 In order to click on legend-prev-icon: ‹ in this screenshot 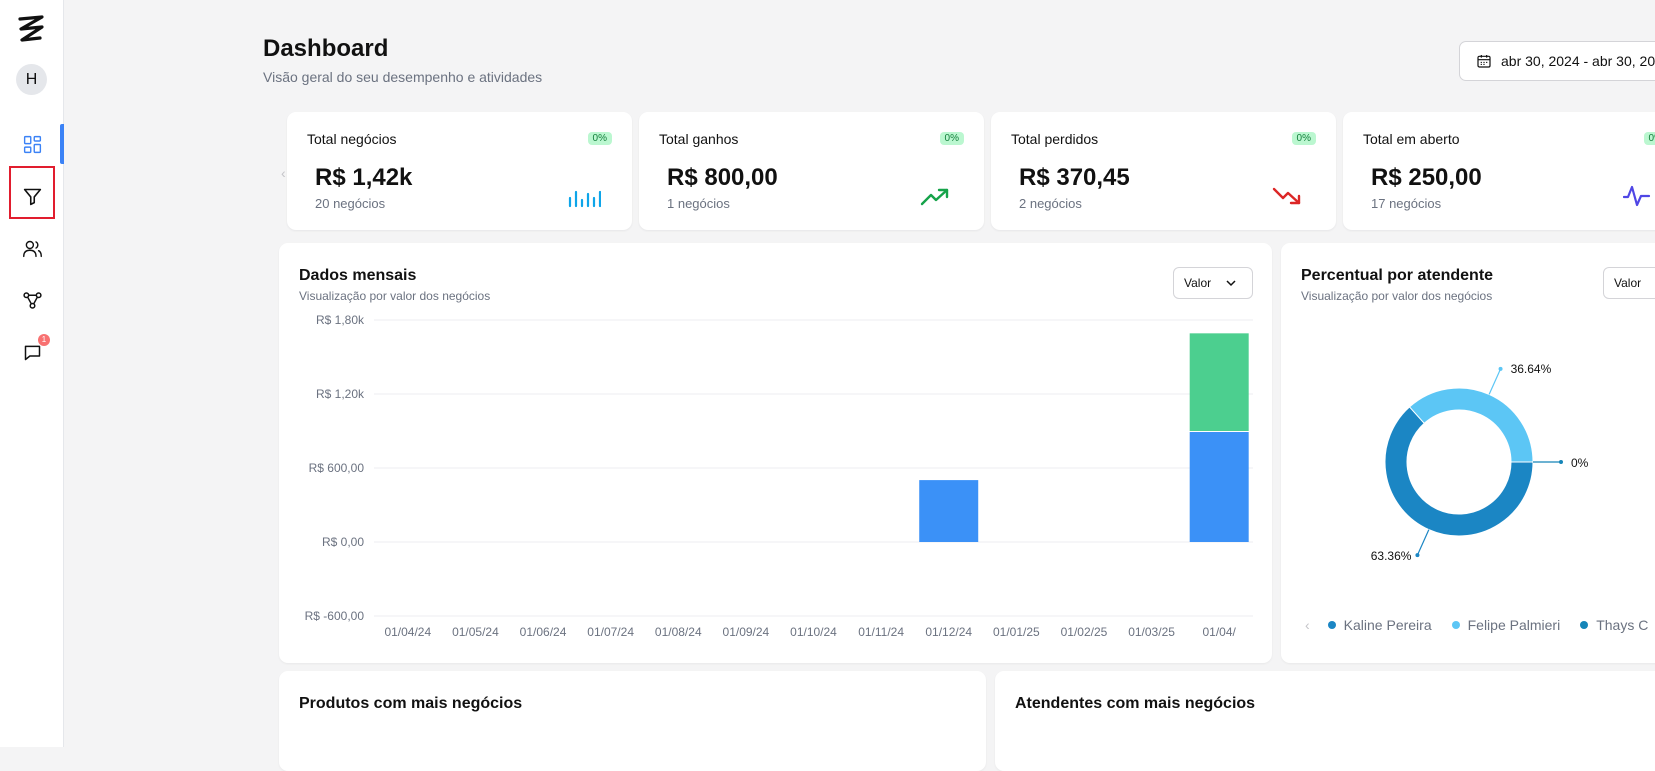, I will do `click(1307, 625)`.